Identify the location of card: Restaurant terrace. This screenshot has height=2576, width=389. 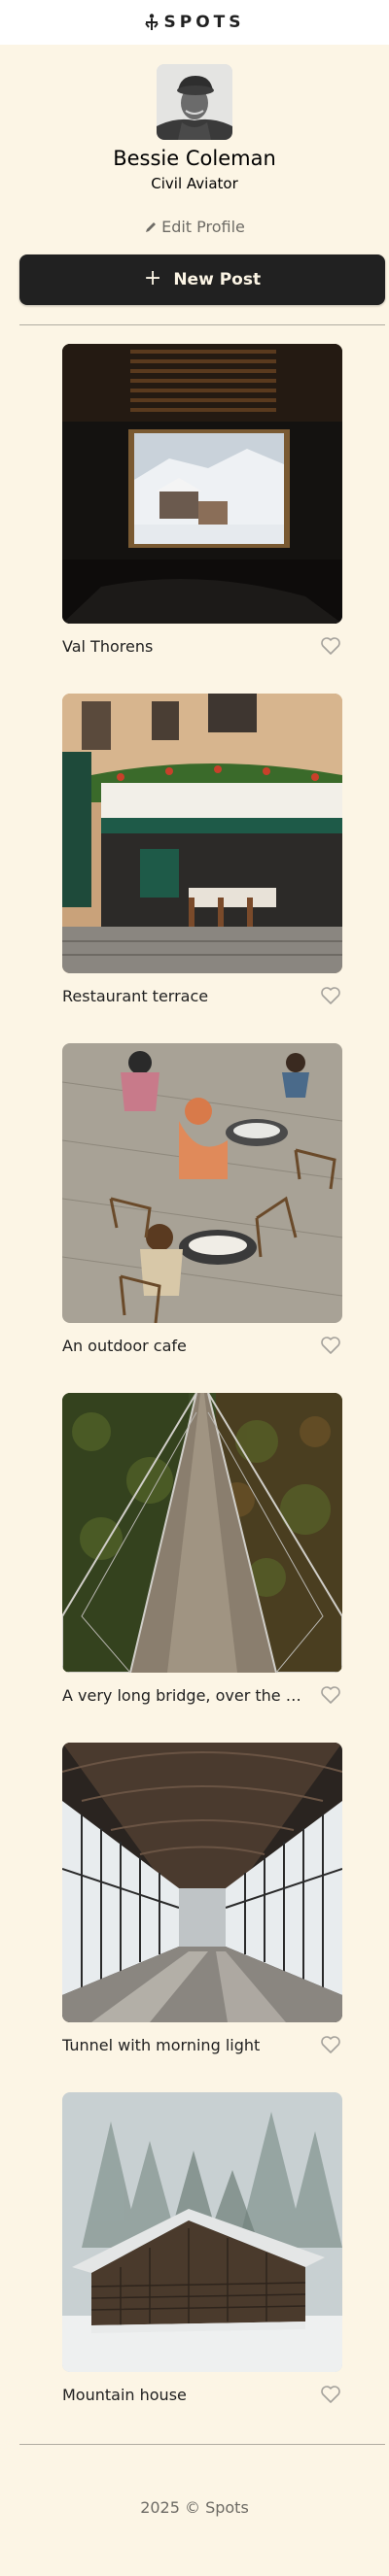
(202, 856).